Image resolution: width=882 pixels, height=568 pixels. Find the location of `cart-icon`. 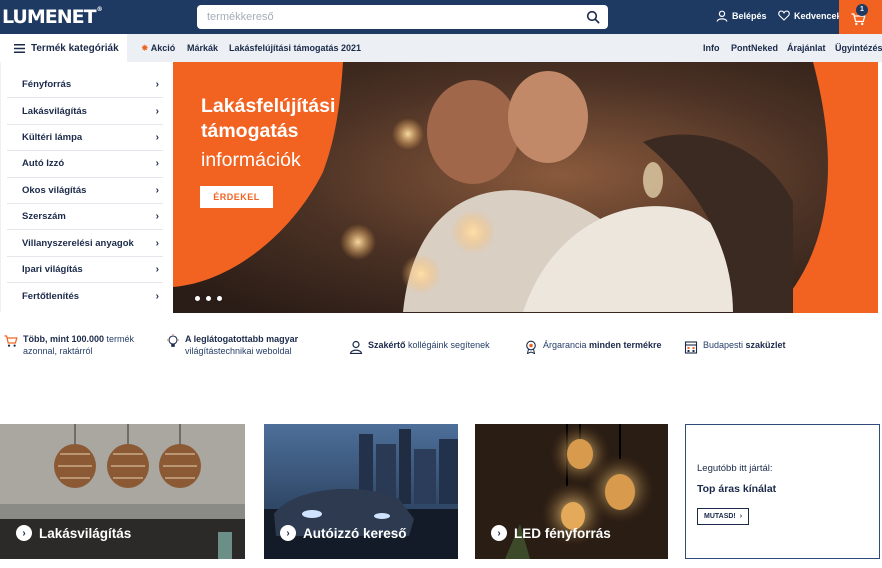

cart-icon is located at coordinates (11, 341).